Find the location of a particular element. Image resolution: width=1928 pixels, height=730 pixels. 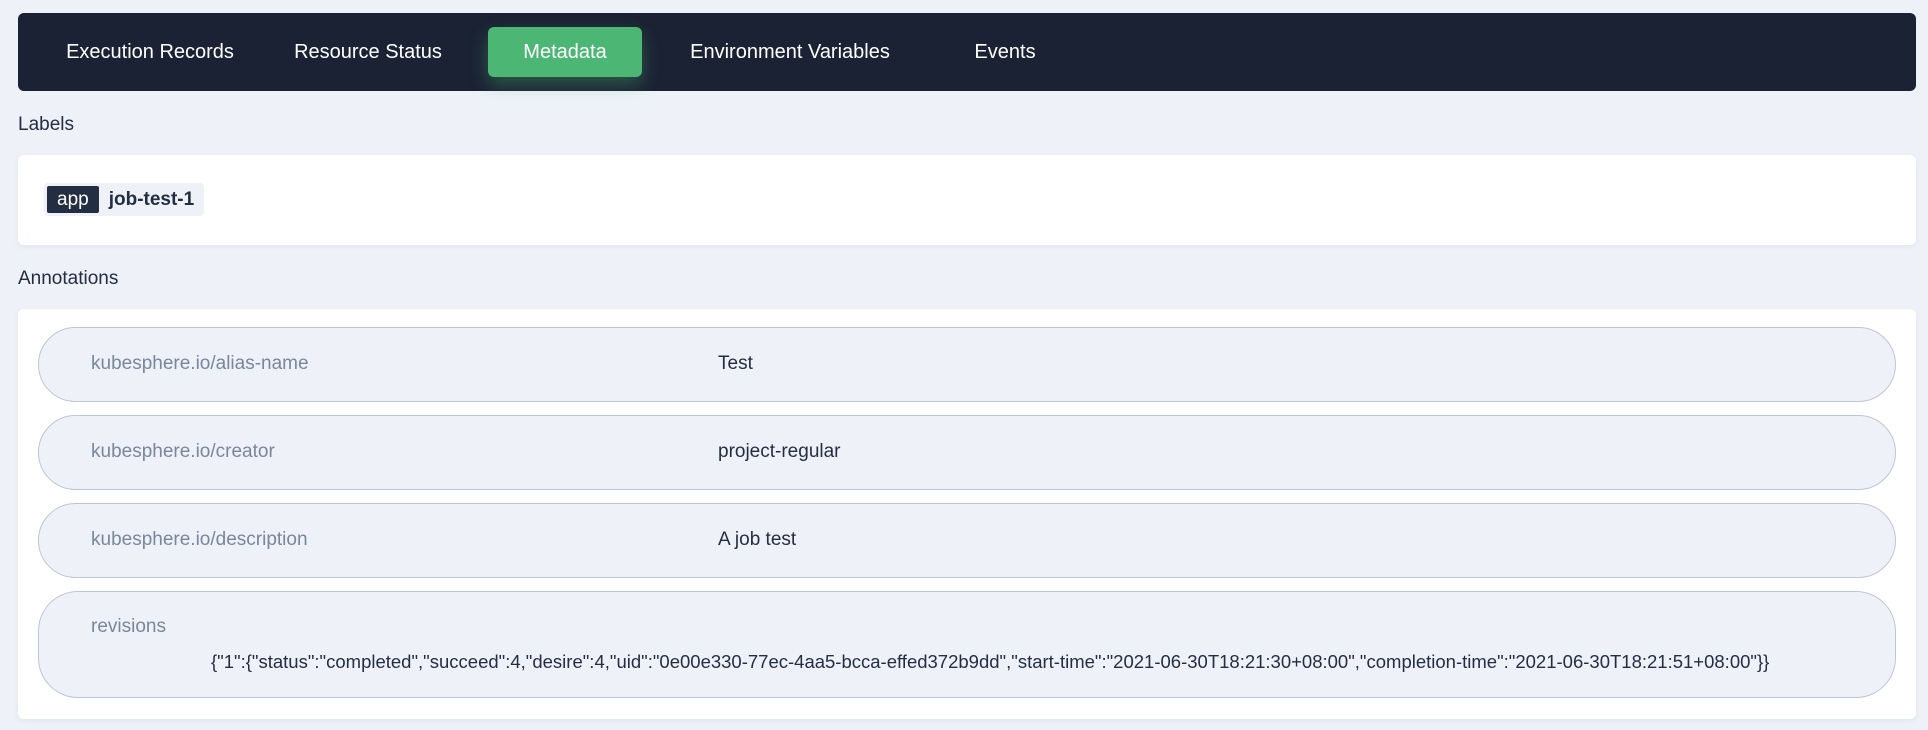

tab-label: Environment Variables is located at coordinates (790, 51).